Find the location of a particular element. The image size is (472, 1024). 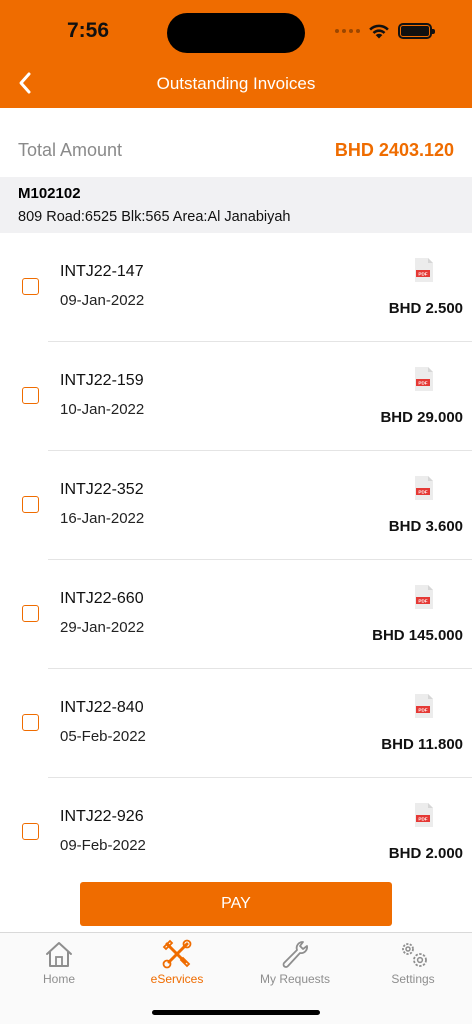

invoice-number: INTJ22-926 is located at coordinates (102, 816).